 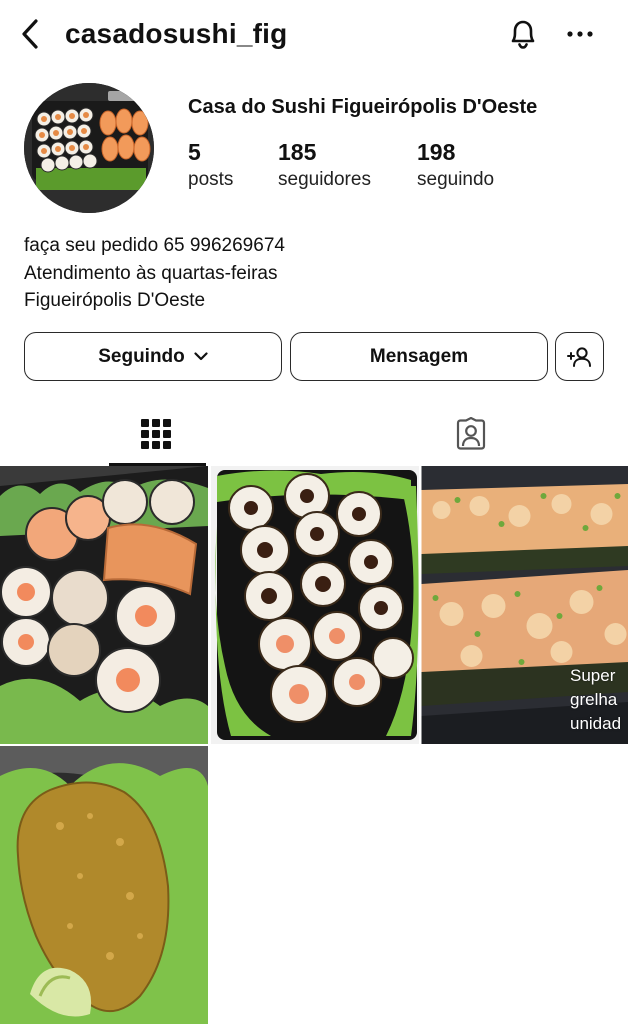 I want to click on more-horizontal-icon, so click(x=580, y=34).